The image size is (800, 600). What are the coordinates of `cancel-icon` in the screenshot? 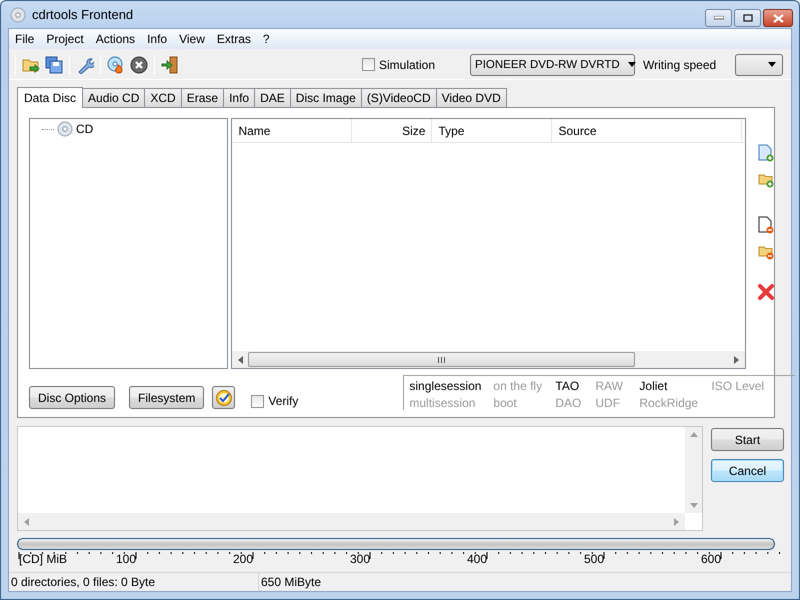 It's located at (139, 65).